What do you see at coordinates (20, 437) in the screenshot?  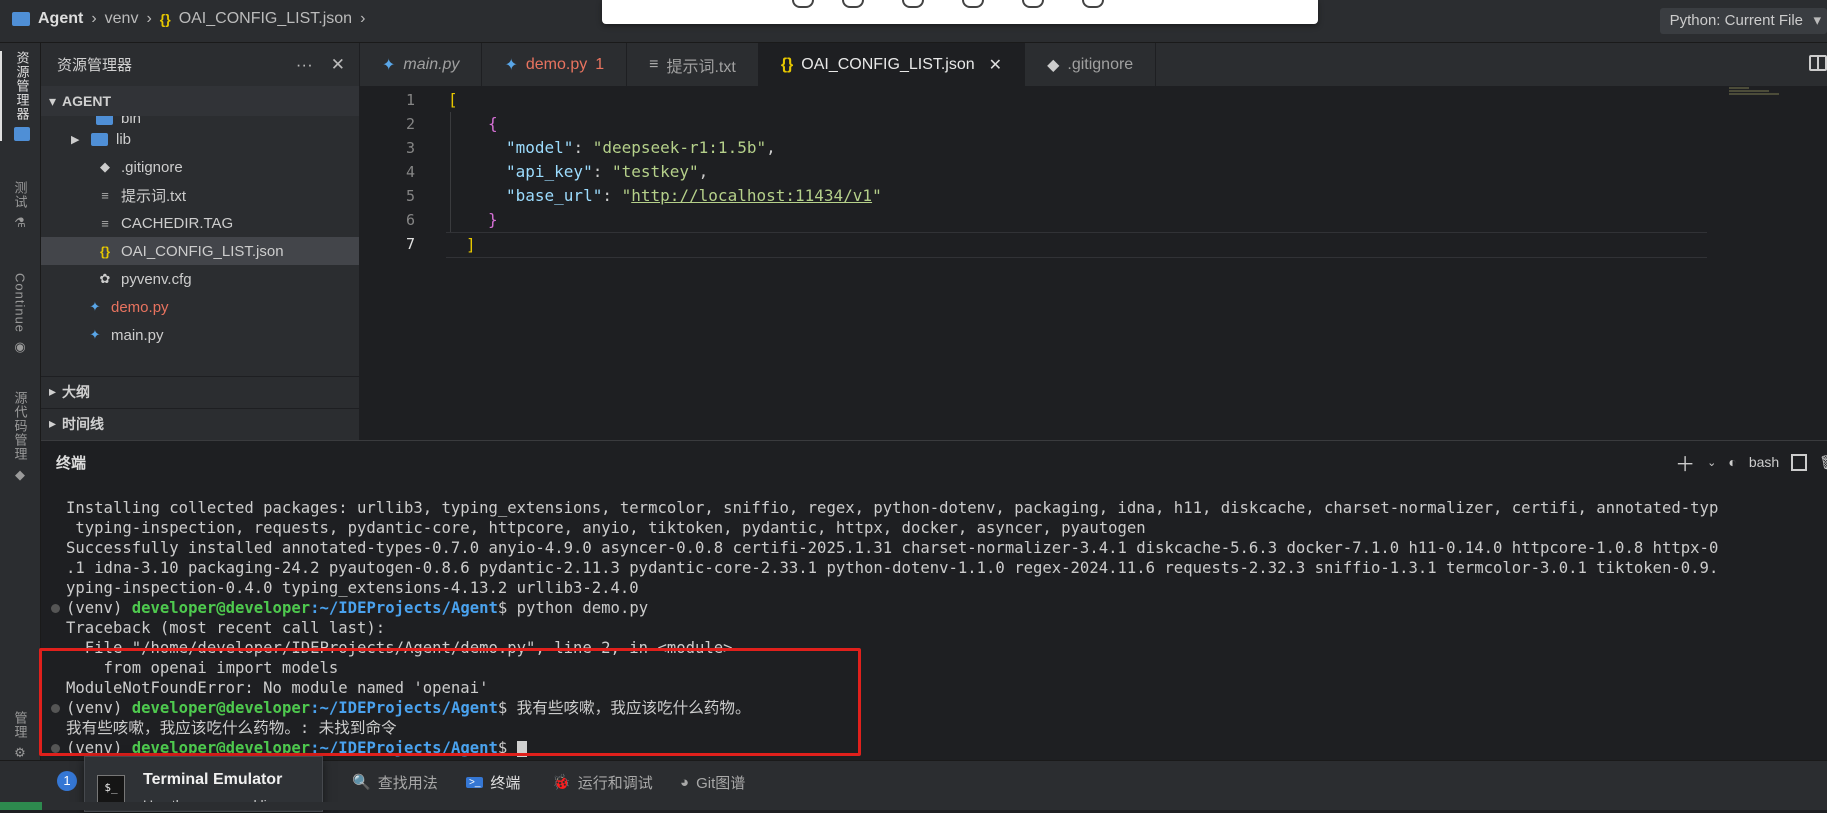 I see `activity-scm: 源代码管理 ◆` at bounding box center [20, 437].